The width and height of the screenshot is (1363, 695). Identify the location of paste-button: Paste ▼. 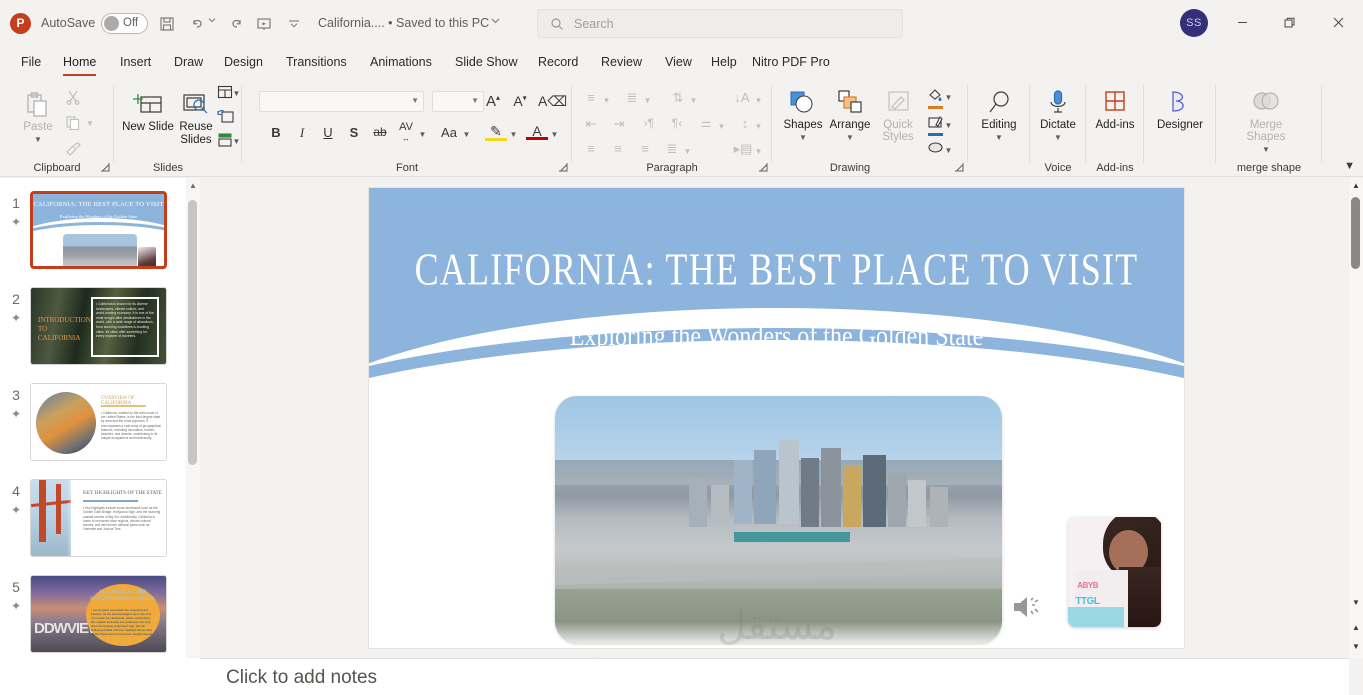
(38, 116).